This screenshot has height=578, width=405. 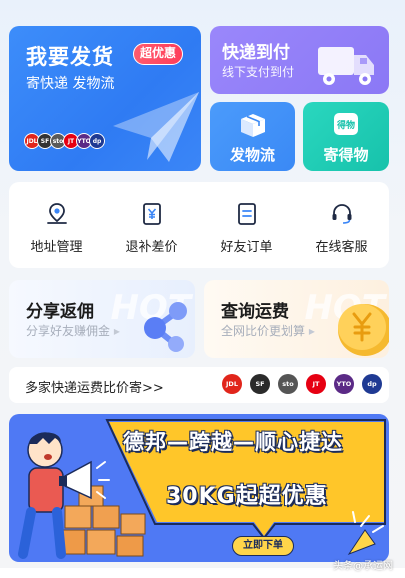 I want to click on service-friend-orders: 好友订单, so click(x=246, y=225).